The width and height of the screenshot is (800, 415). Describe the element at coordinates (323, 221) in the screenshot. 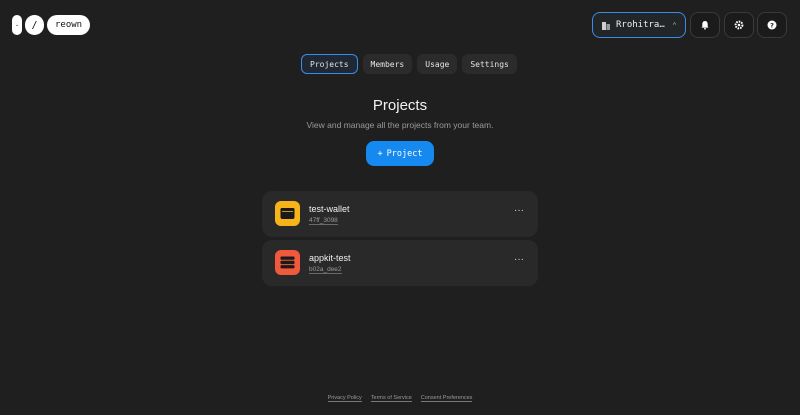

I see `project-id: 47ff_3098` at that location.